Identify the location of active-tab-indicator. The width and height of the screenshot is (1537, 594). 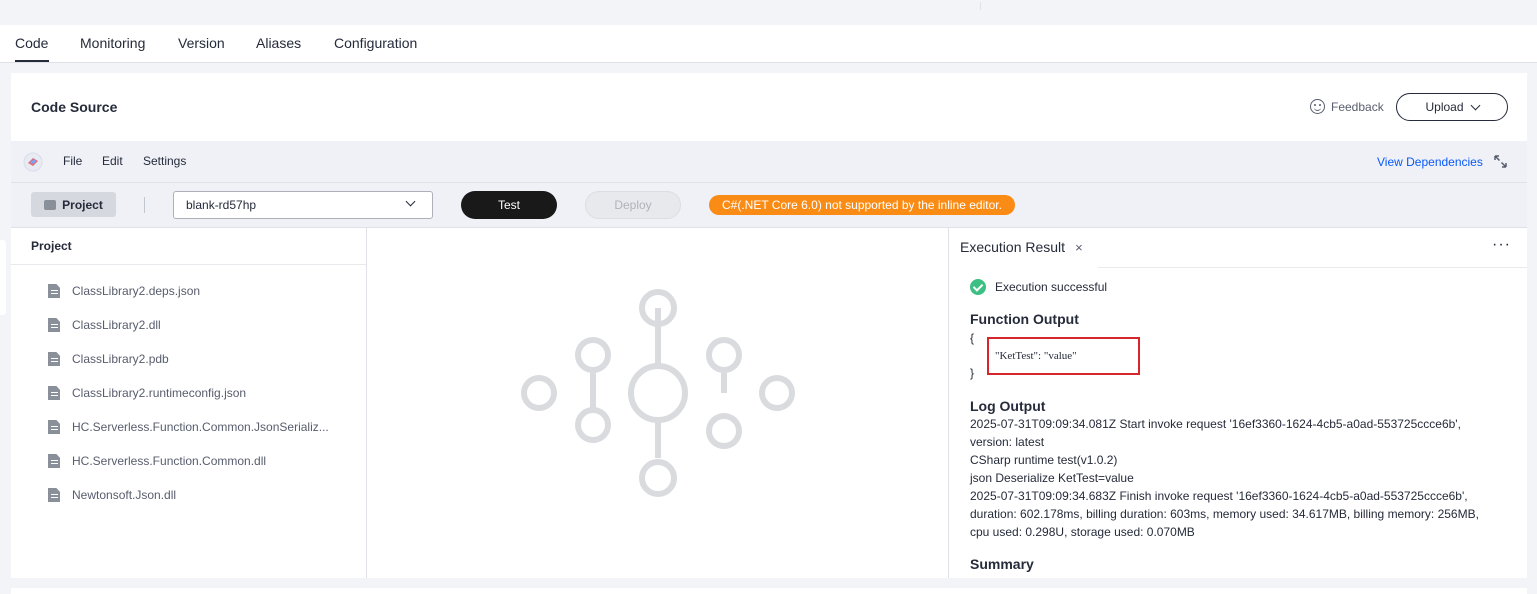
(32, 61).